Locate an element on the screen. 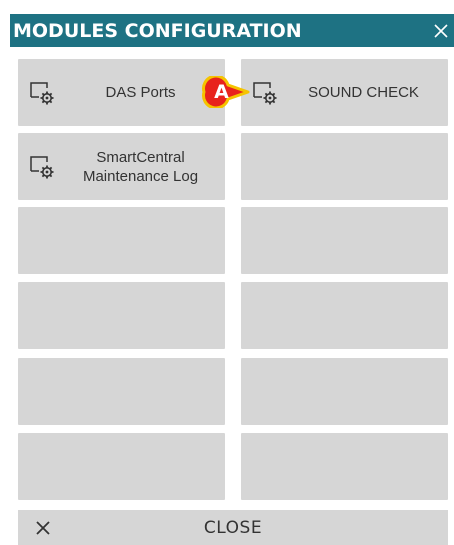 The height and width of the screenshot is (545, 454). module-tile-label: DAS Ports is located at coordinates (140, 92).